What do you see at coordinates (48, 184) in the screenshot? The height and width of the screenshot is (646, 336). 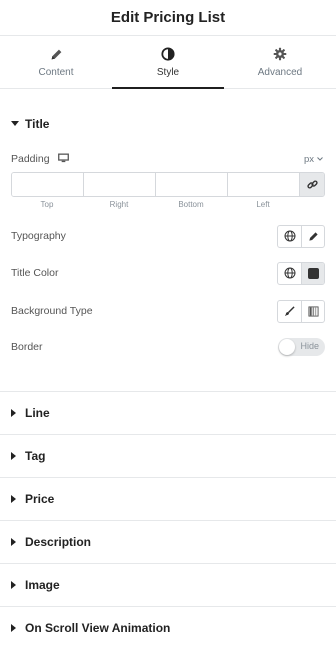 I see `padding-top-input` at bounding box center [48, 184].